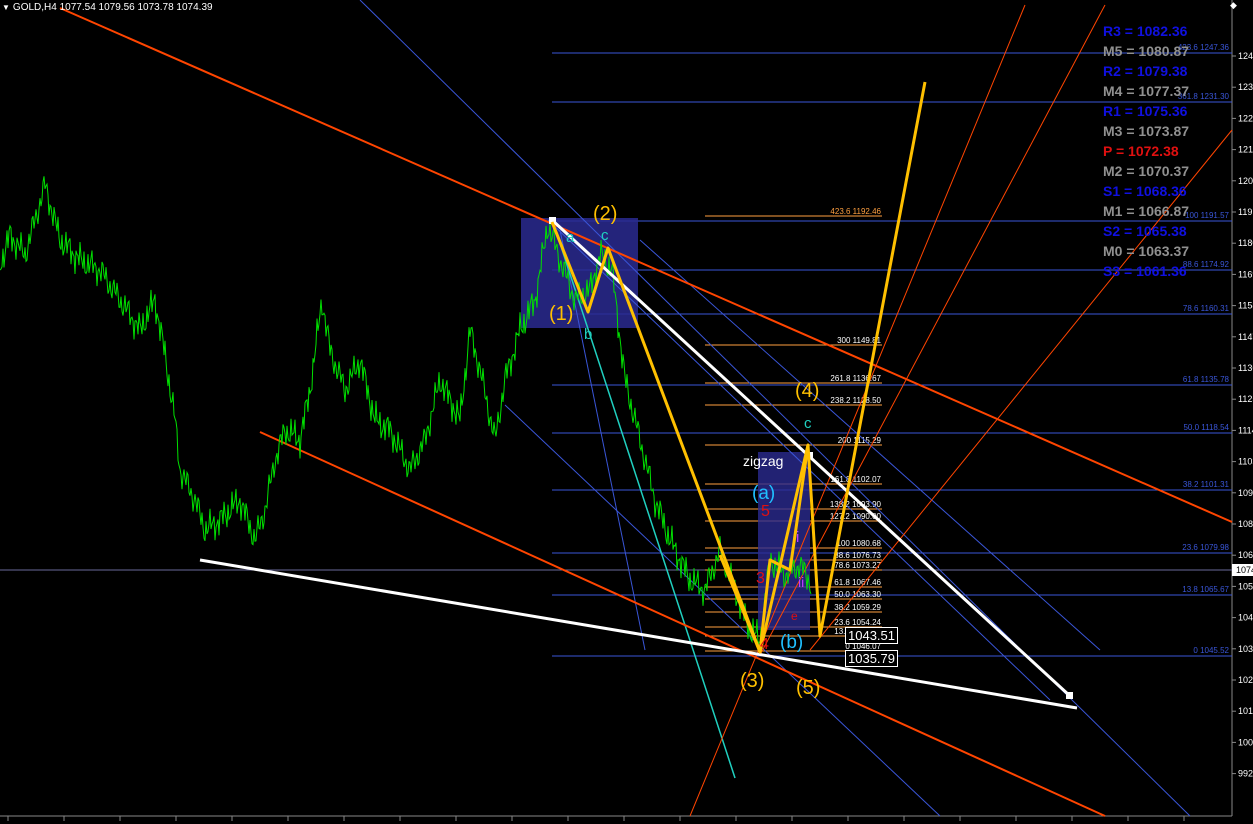 This screenshot has width=1253, height=824. I want to click on price-axis-label: 1114, so click(1245, 430).